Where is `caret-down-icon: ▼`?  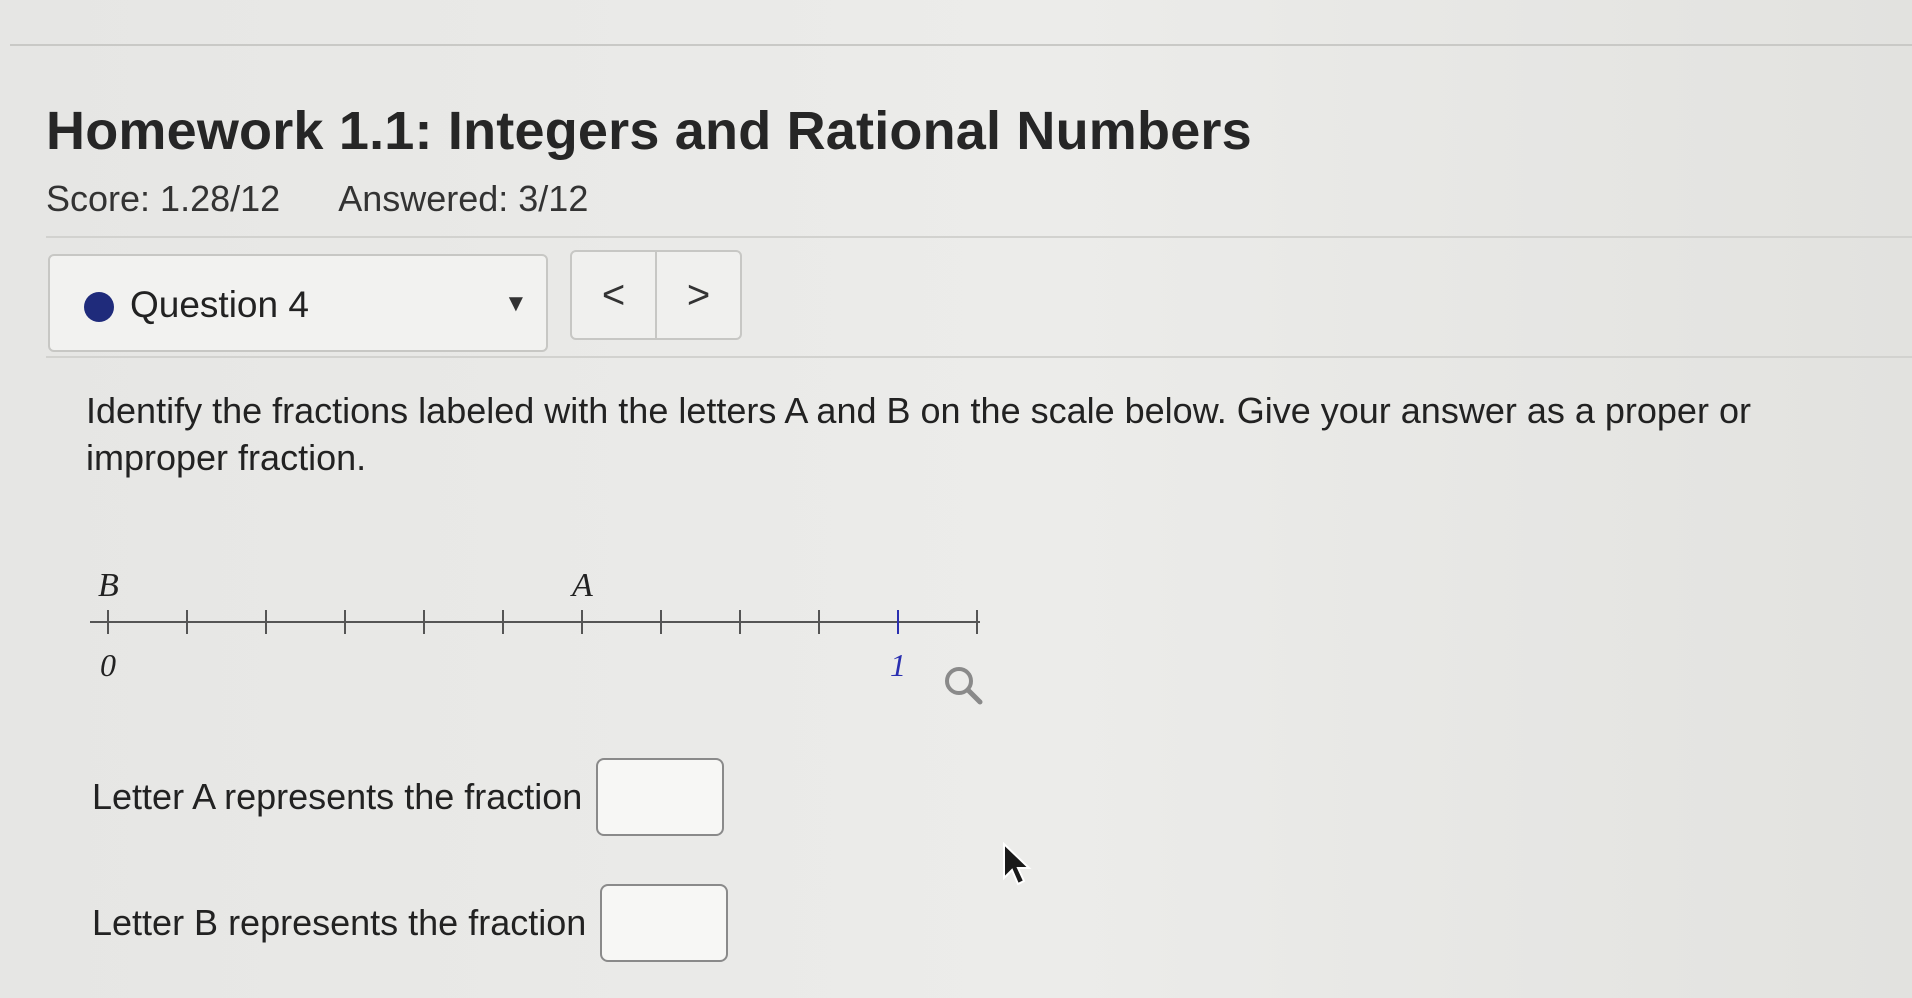
caret-down-icon: ▼ is located at coordinates (516, 303).